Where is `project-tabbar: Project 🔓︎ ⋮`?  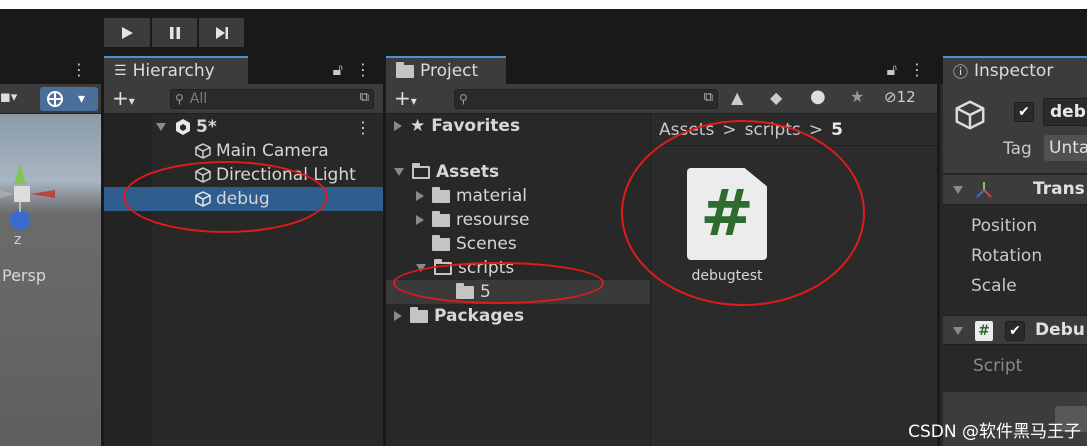
project-tabbar: Project 🔓︎ ⋮ is located at coordinates (661, 70).